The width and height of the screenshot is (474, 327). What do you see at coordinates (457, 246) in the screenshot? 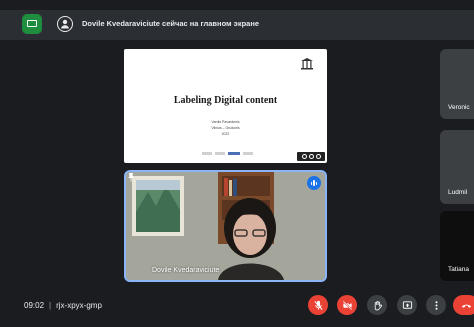
I see `participant-tile: Tatiana` at bounding box center [457, 246].